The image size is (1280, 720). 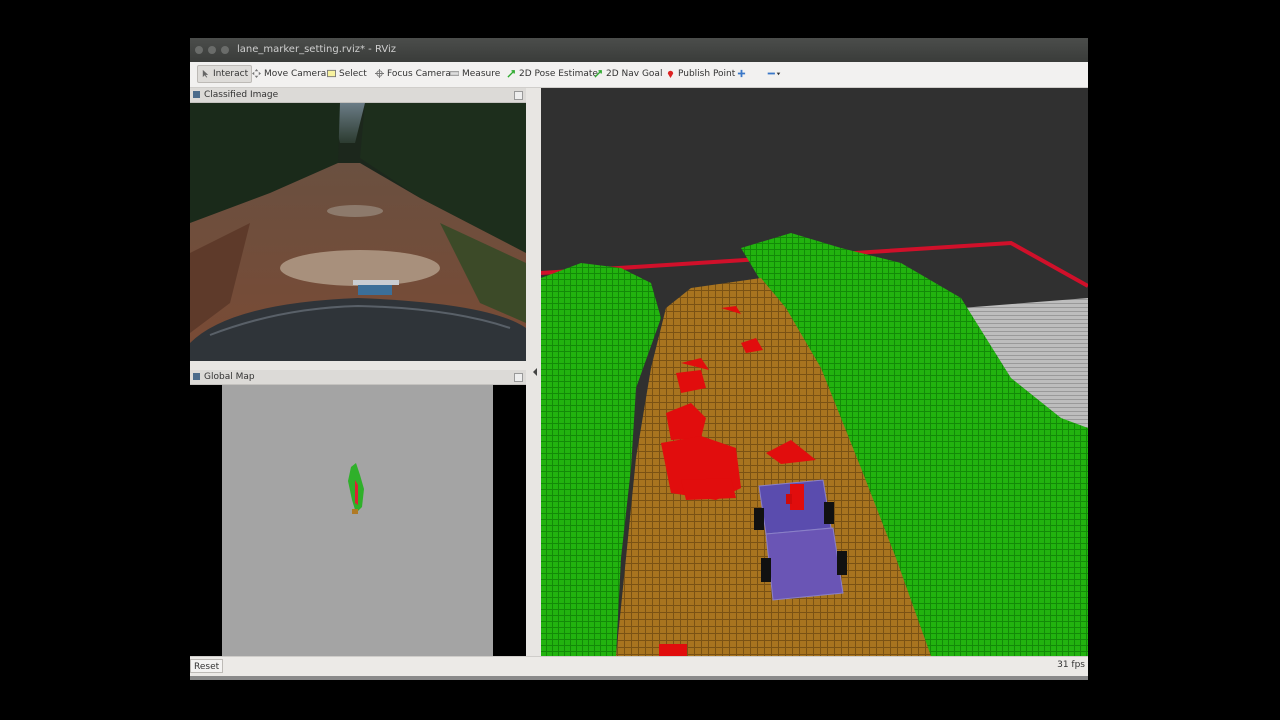 What do you see at coordinates (639, 50) in the screenshot?
I see `title-bar: lane_marker_setting.rviz* - RViz` at bounding box center [639, 50].